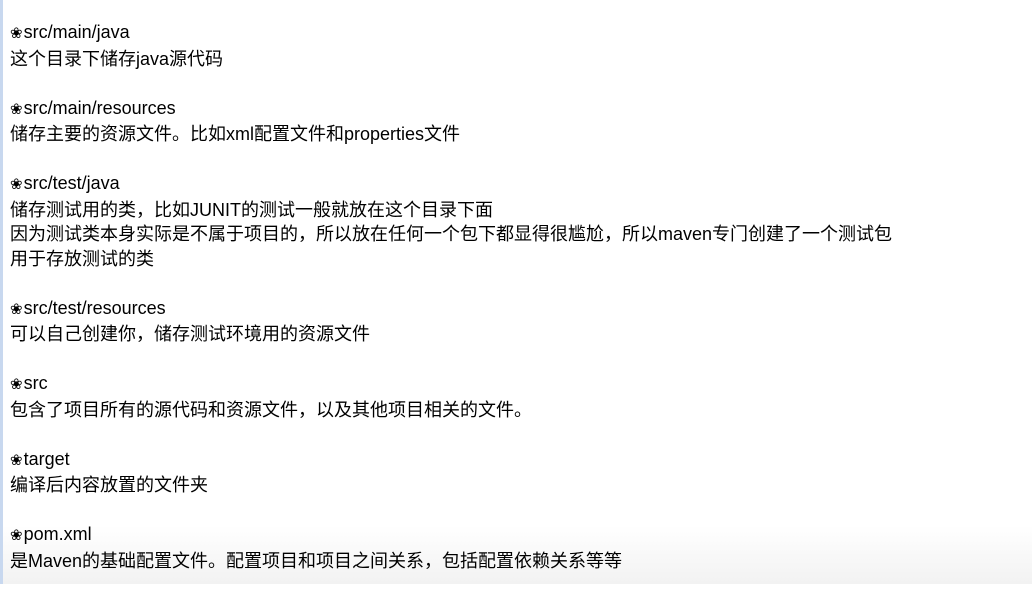  What do you see at coordinates (94, 307) in the screenshot?
I see `section-title: src/test/resources` at bounding box center [94, 307].